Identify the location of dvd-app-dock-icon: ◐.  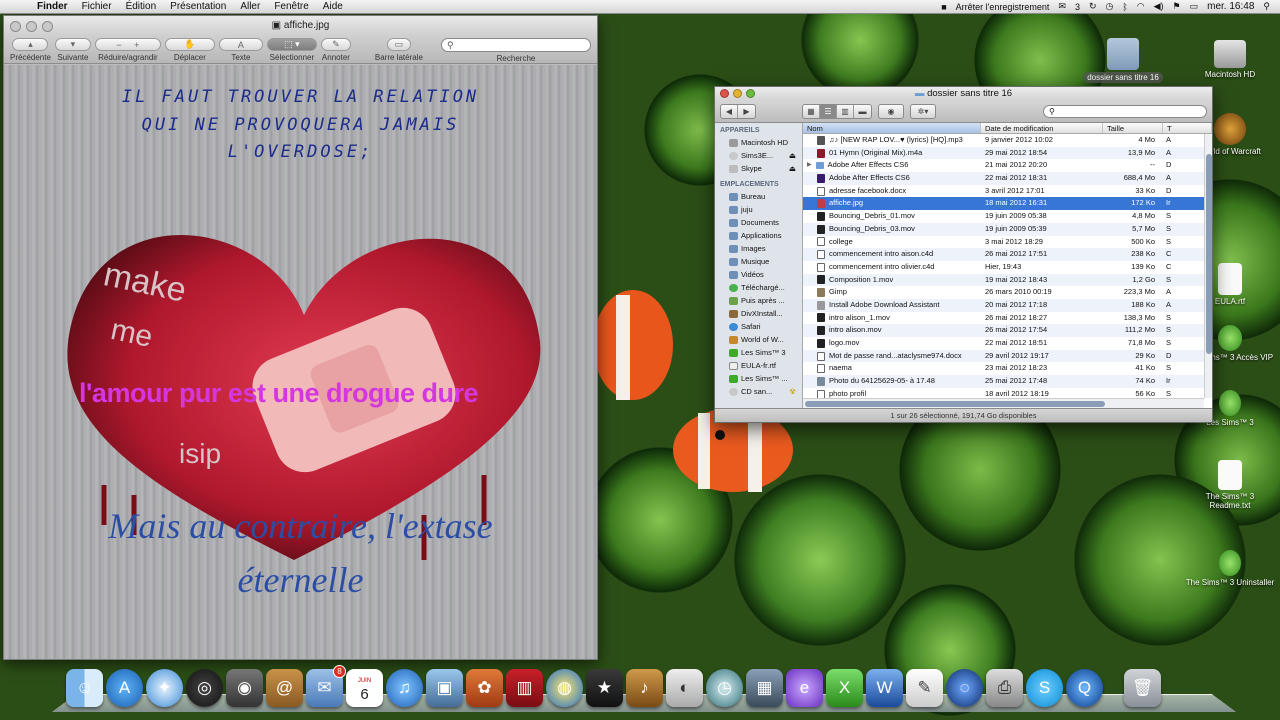
(684, 688).